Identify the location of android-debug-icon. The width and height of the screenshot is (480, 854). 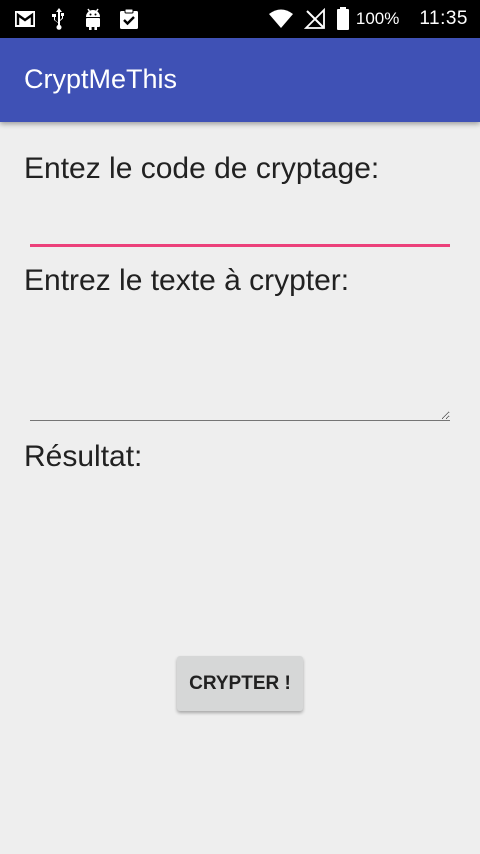
(93, 19).